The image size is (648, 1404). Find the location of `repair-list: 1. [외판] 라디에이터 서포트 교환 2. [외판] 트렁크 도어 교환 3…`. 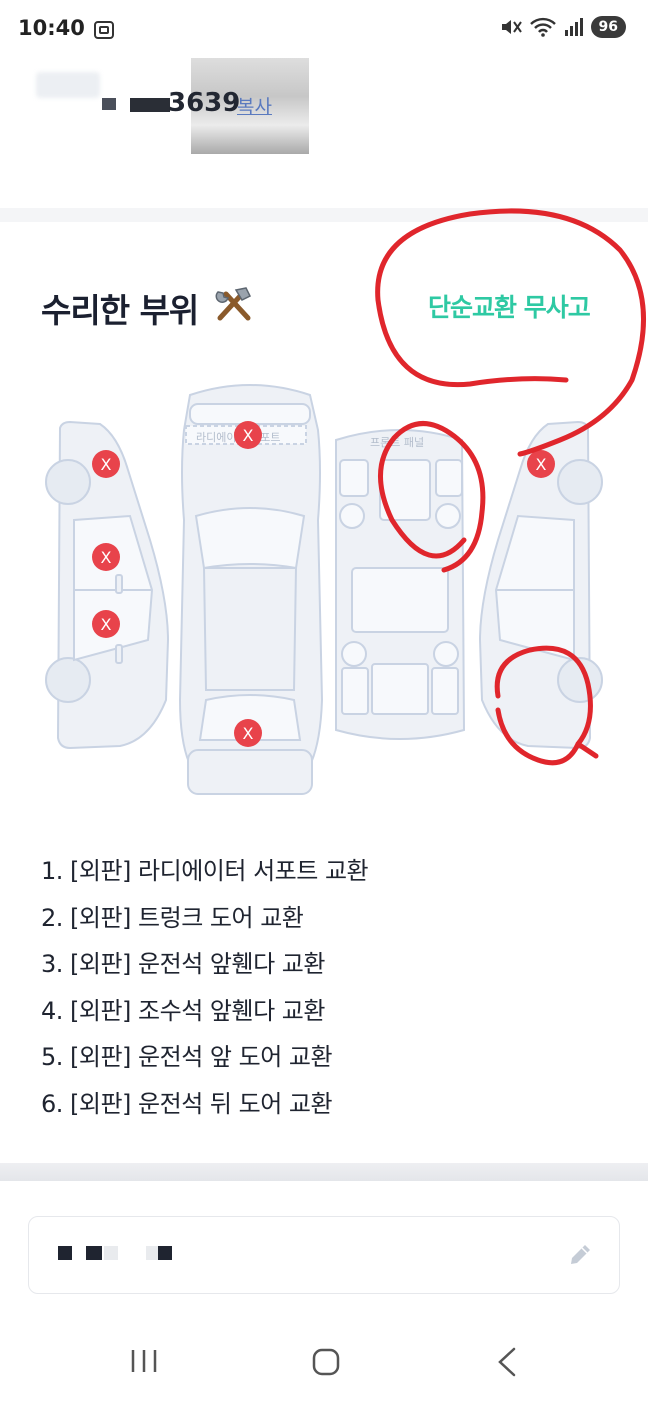

repair-list: 1. [외판] 라디에이터 서포트 교환 2. [외판] 트렁크 도어 교환 3… is located at coordinates (205, 987).